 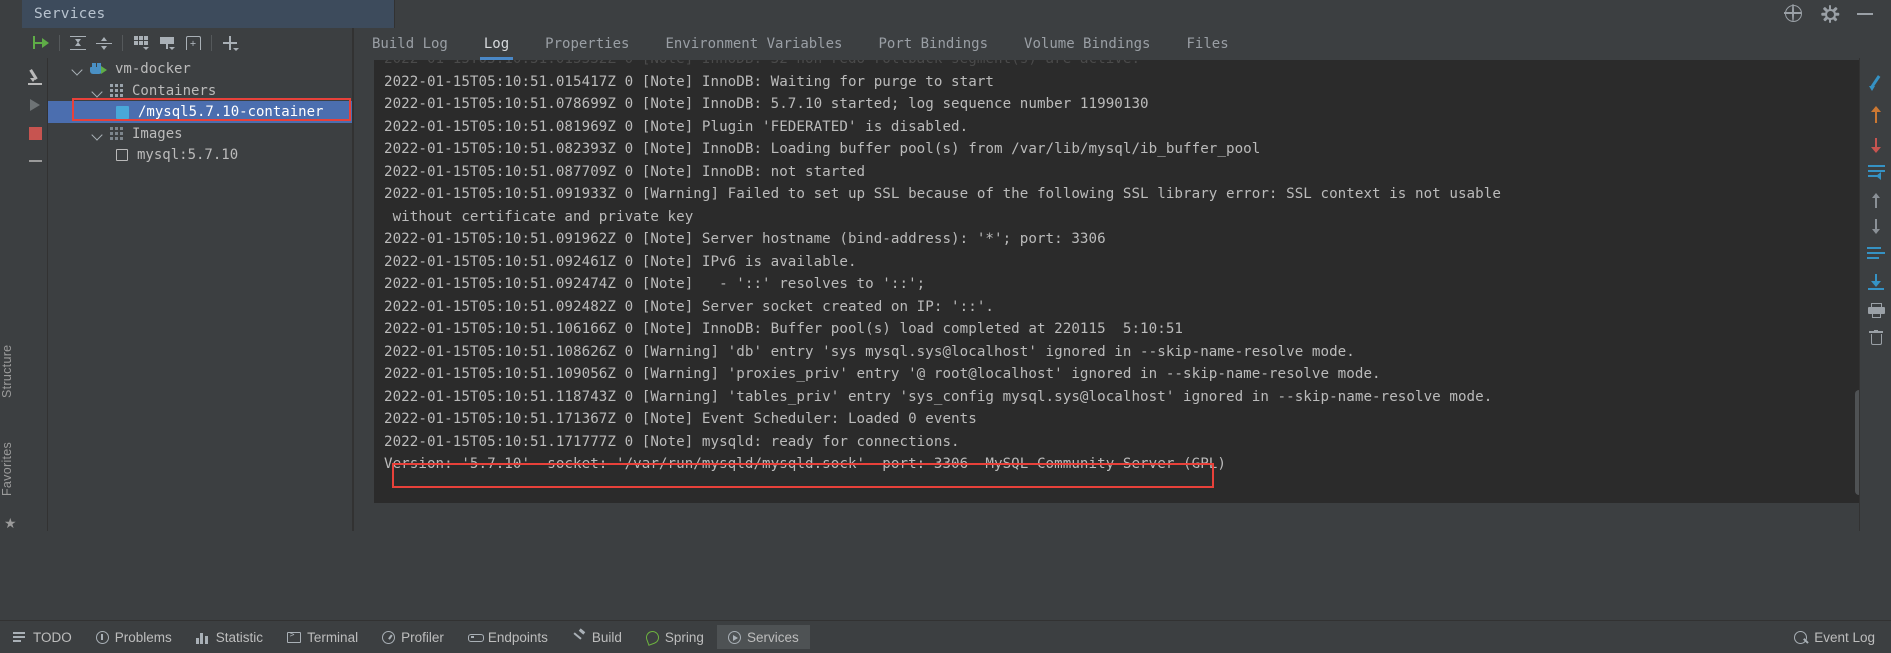 What do you see at coordinates (11, 371) in the screenshot?
I see `sidebar-item-structure: Structure` at bounding box center [11, 371].